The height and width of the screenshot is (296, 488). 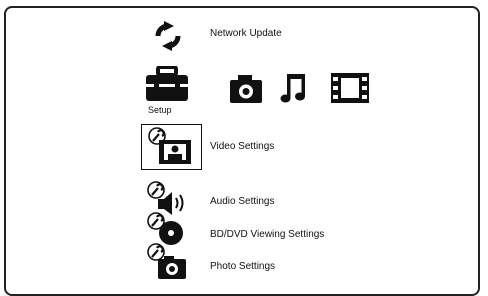 What do you see at coordinates (350, 88) in the screenshot?
I see `film-strip-icon` at bounding box center [350, 88].